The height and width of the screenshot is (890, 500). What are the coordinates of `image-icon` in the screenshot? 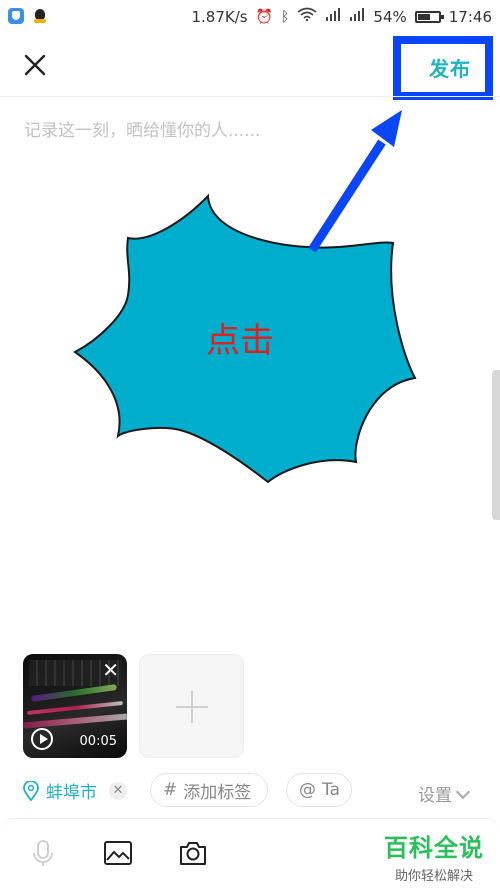 It's located at (118, 853).